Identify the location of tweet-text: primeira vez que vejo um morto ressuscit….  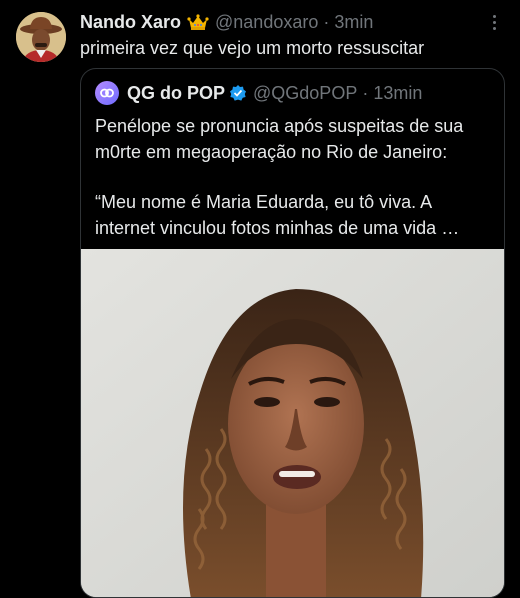
(252, 48).